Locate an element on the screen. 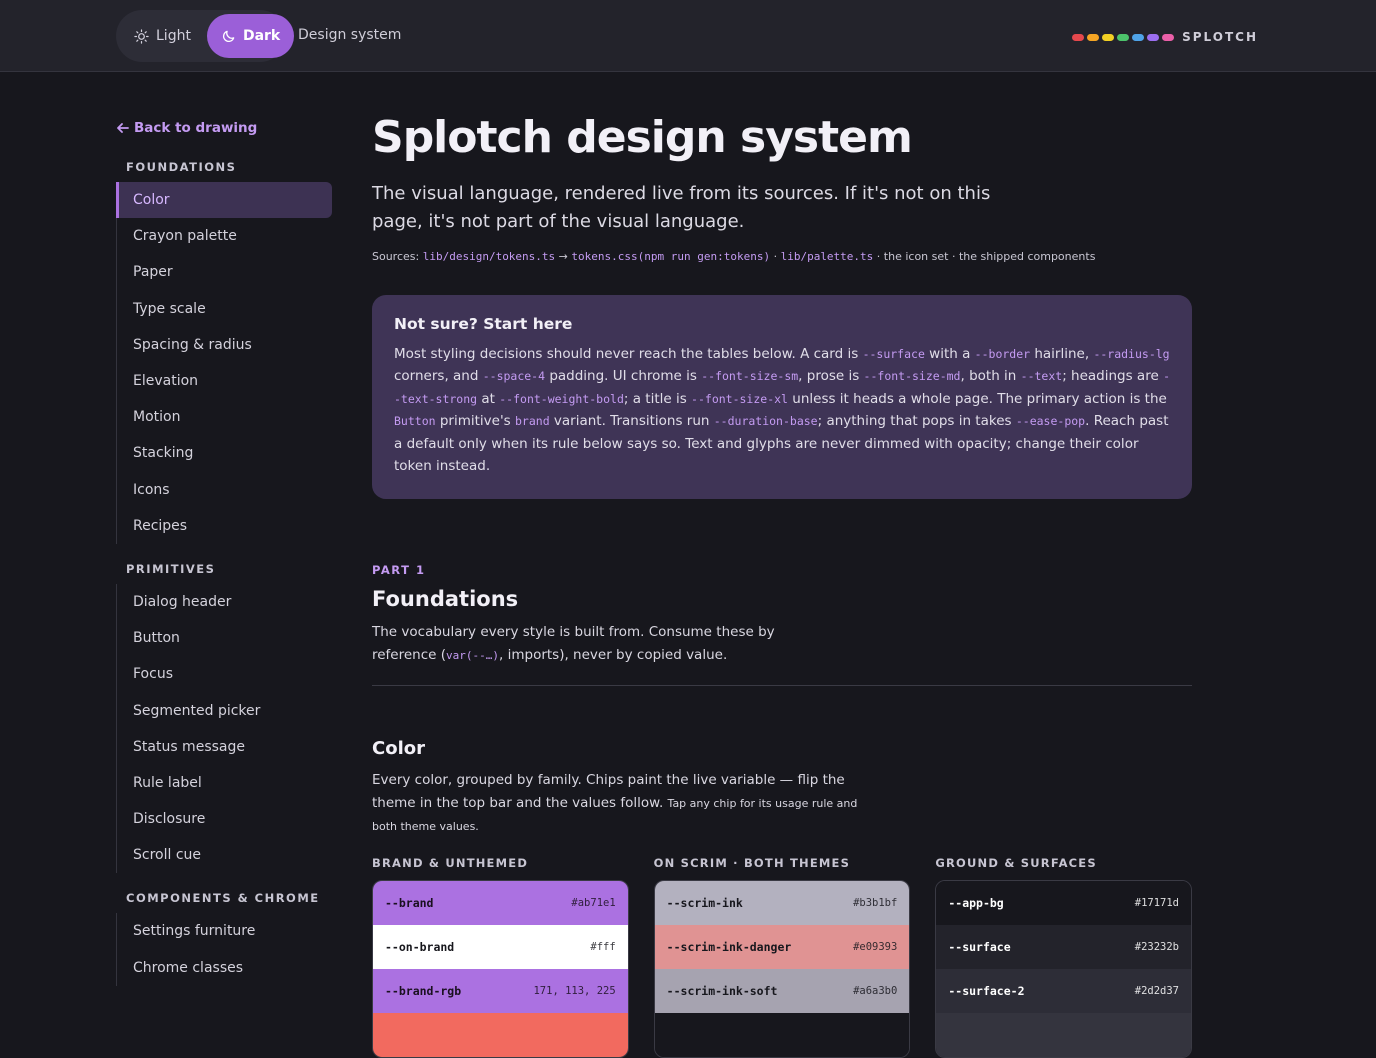 The height and width of the screenshot is (1058, 1376). palette-ts-path: lib/palette.ts is located at coordinates (827, 256).